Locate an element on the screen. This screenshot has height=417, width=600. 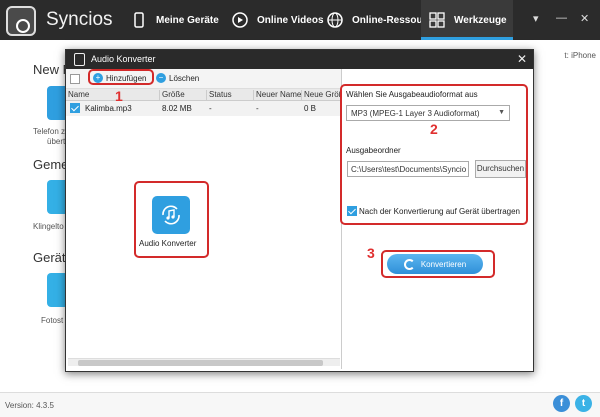
tile-caption: übert is located at coordinates (56, 141).